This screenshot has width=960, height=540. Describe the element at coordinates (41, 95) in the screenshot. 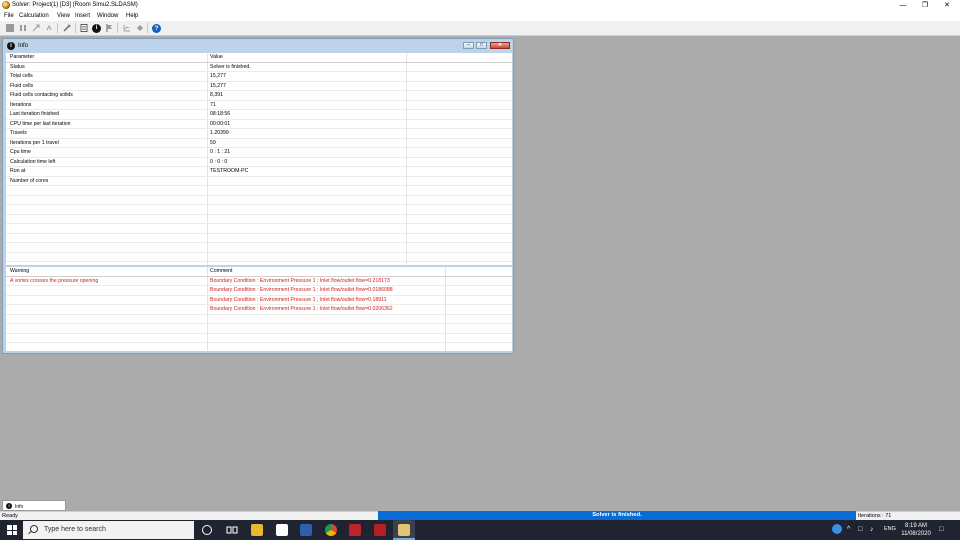

I see `parameter-name: Fluid cells contacting solids` at that location.